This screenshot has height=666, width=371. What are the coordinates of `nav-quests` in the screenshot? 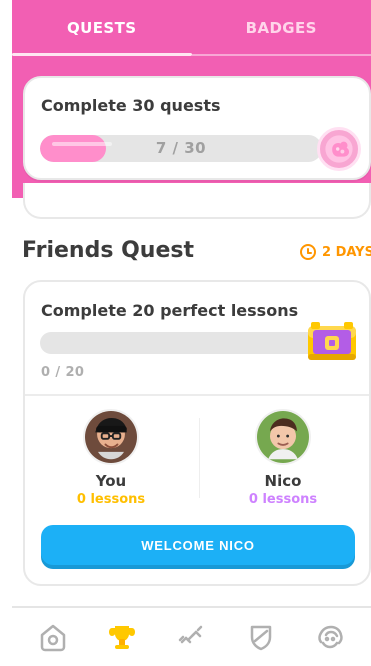 It's located at (122, 637).